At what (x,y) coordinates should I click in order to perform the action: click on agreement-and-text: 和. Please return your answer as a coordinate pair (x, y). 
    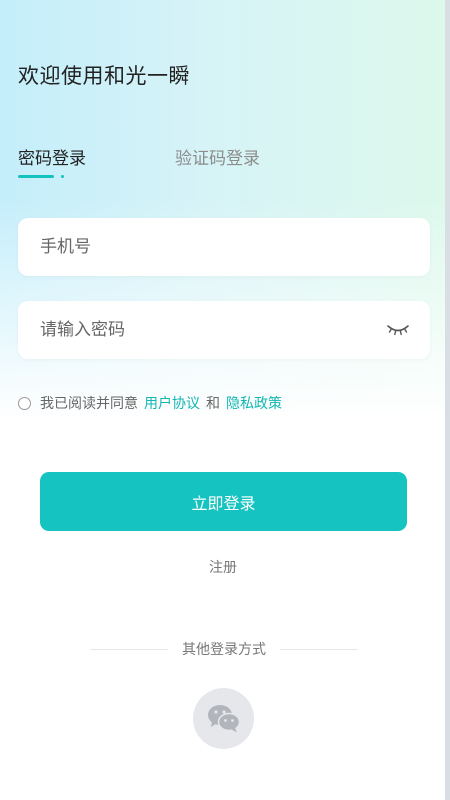
    Looking at the image, I should click on (213, 404).